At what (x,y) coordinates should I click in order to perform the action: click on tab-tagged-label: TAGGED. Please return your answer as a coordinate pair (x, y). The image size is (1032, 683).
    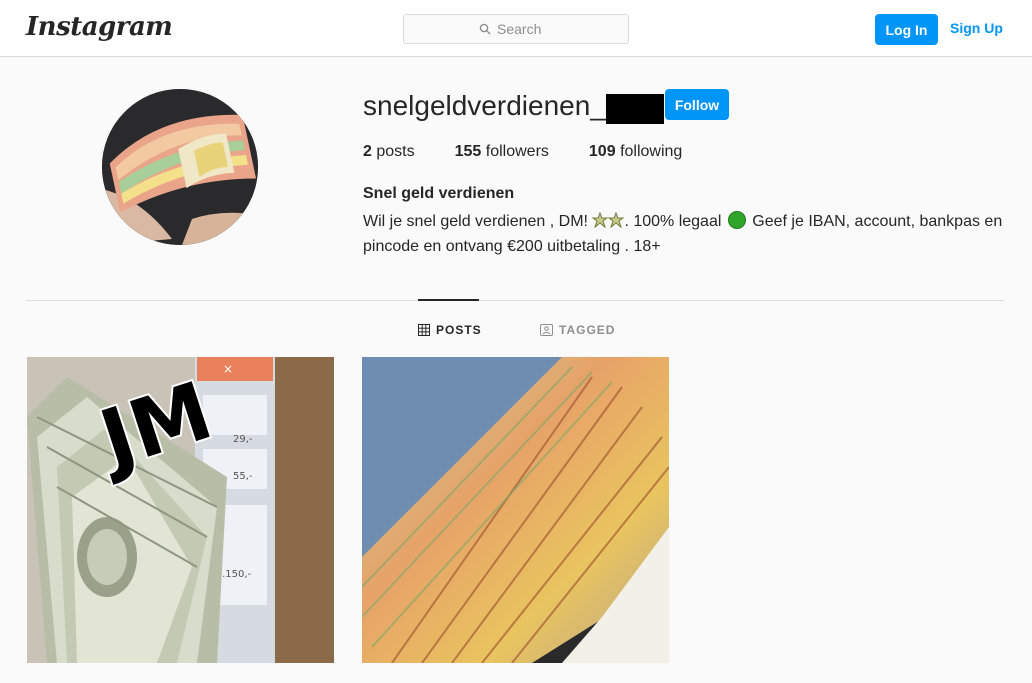
    Looking at the image, I should click on (587, 330).